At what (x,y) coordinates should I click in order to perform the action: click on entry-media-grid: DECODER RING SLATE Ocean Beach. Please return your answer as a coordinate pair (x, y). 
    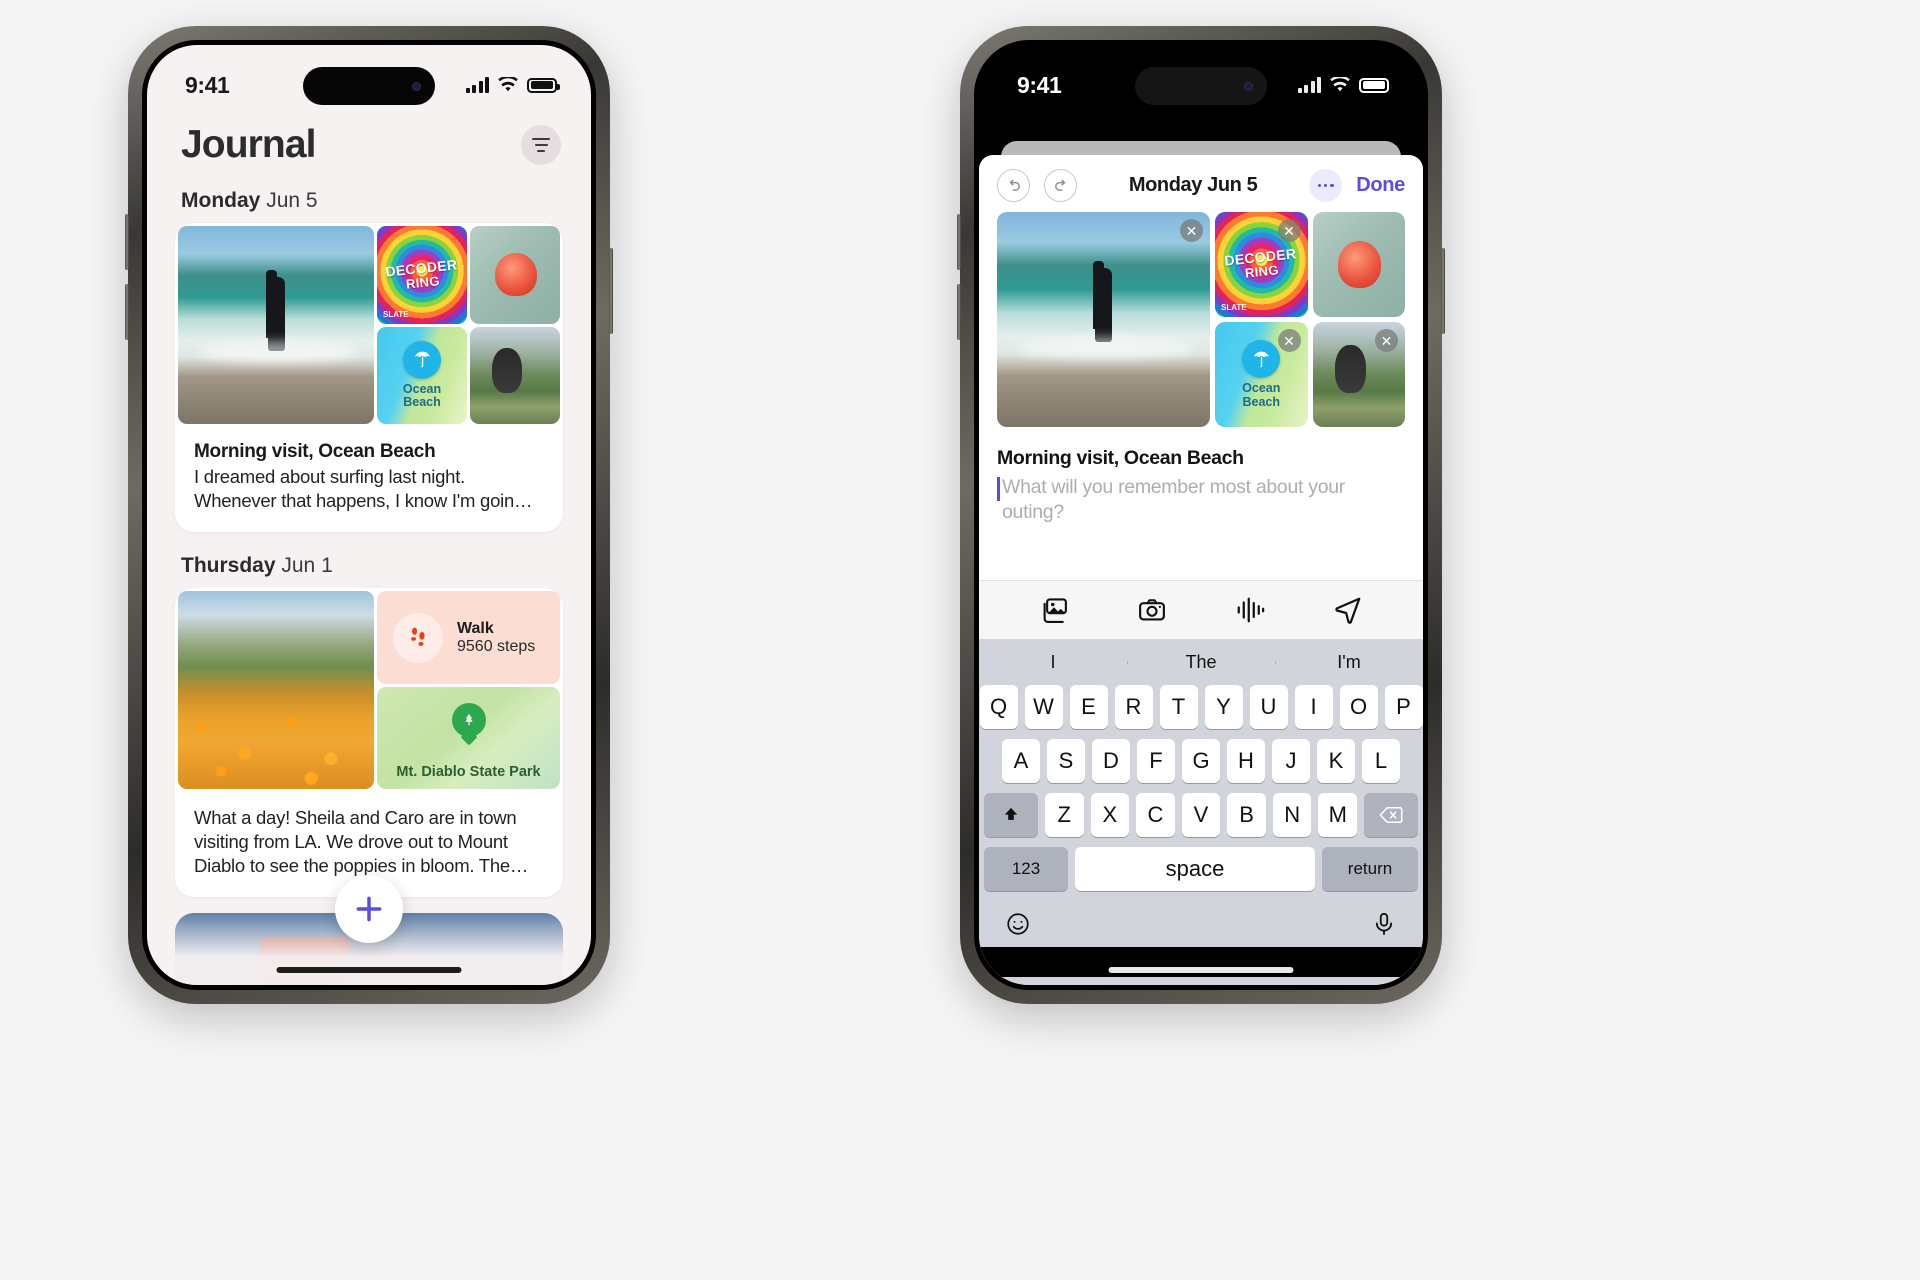
    Looking at the image, I should click on (369, 325).